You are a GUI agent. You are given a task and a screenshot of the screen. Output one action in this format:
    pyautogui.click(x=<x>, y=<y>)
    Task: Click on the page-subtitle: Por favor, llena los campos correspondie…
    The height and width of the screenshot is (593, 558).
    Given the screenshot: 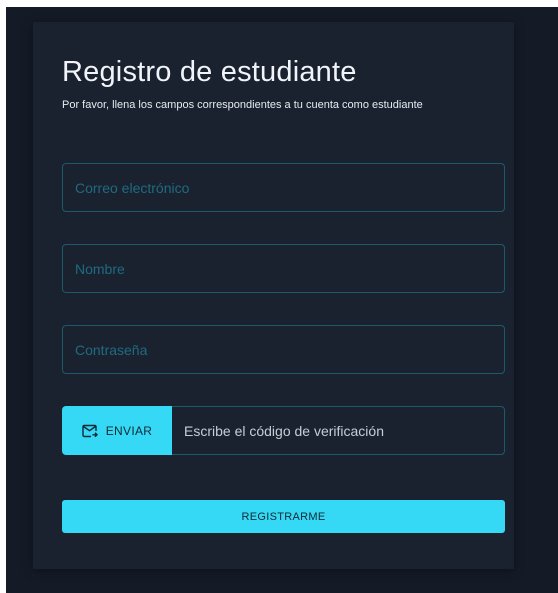 What is the action you would take?
    pyautogui.click(x=242, y=105)
    